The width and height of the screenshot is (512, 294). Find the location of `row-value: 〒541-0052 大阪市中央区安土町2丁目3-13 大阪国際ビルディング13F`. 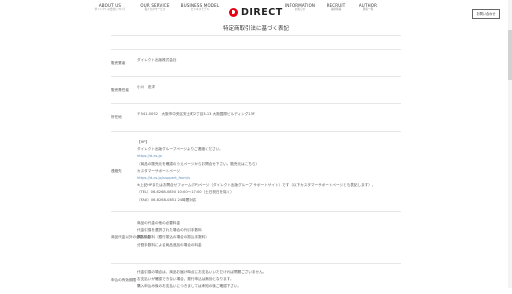

row-value: 〒541-0052 大阪市中央区安土町2丁目3-13 大阪国際ビルディング13F is located at coordinates (196, 114).